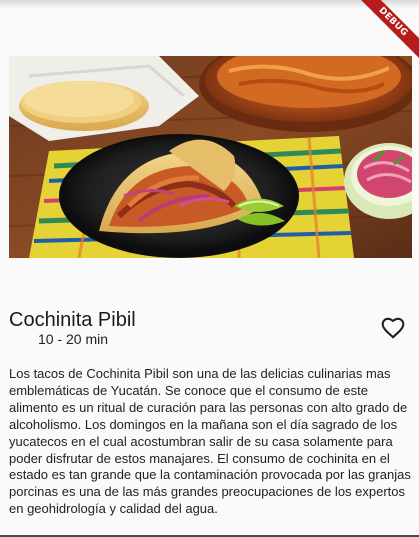 The width and height of the screenshot is (419, 537). I want to click on favorite-button, so click(393, 328).